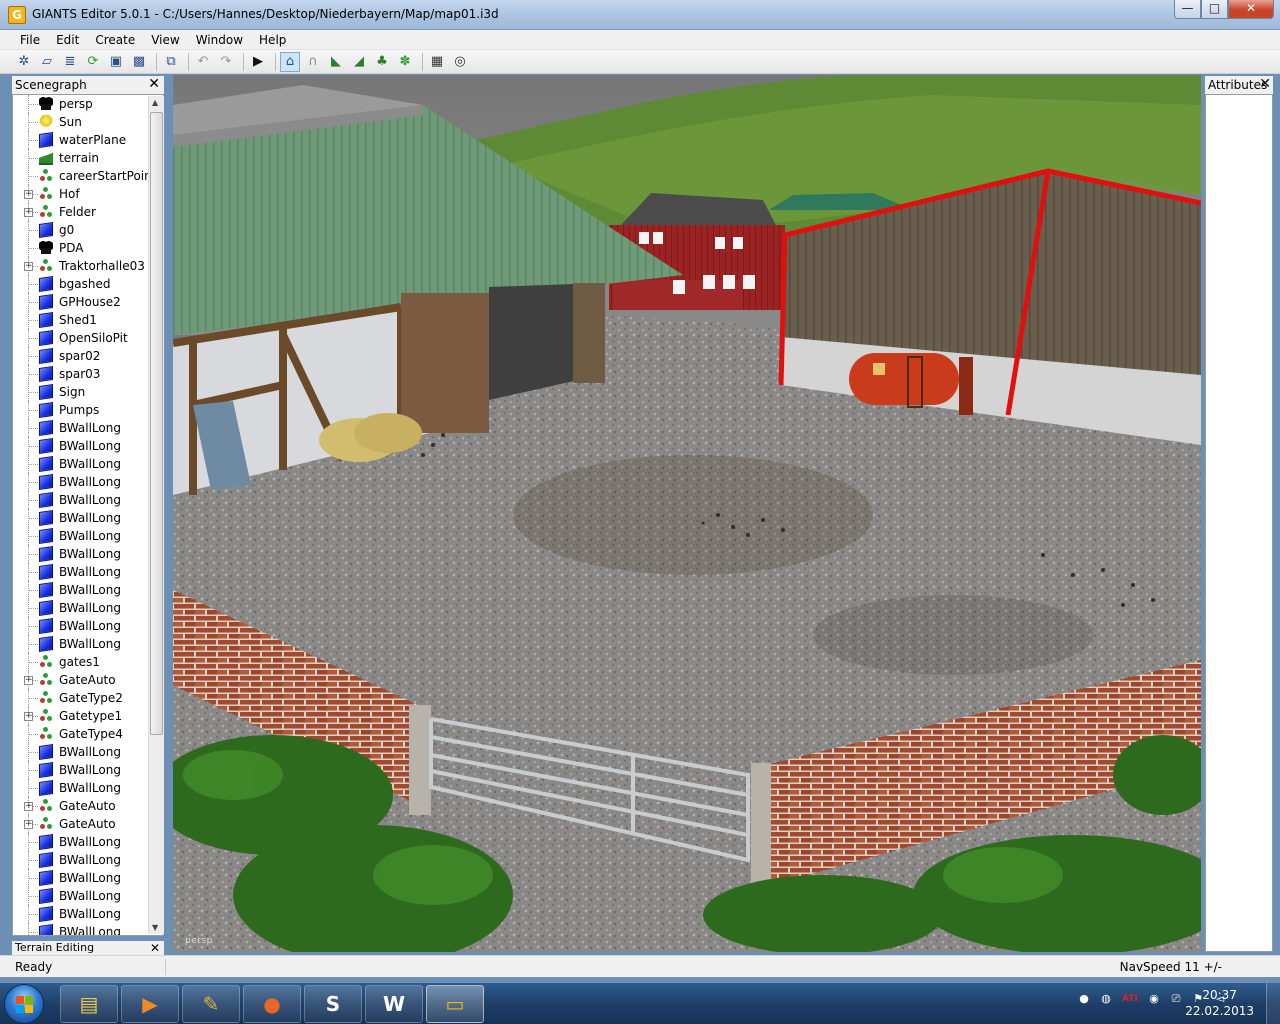 This screenshot has height=1024, width=1280. Describe the element at coordinates (1251, 9) in the screenshot. I see `close-window-button: ✕` at that location.